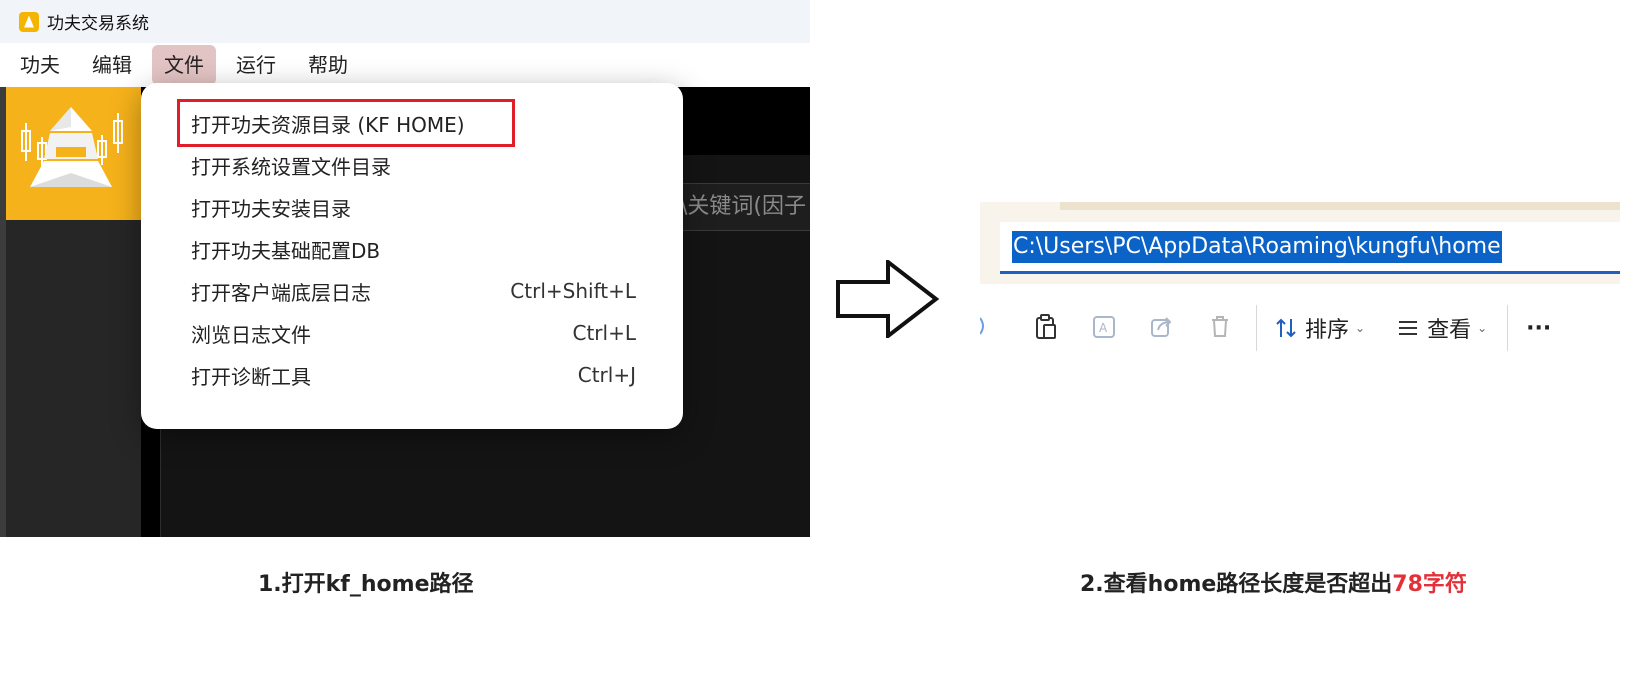 This screenshot has width=1636, height=690. I want to click on sort-label: 排序, so click(1327, 330).